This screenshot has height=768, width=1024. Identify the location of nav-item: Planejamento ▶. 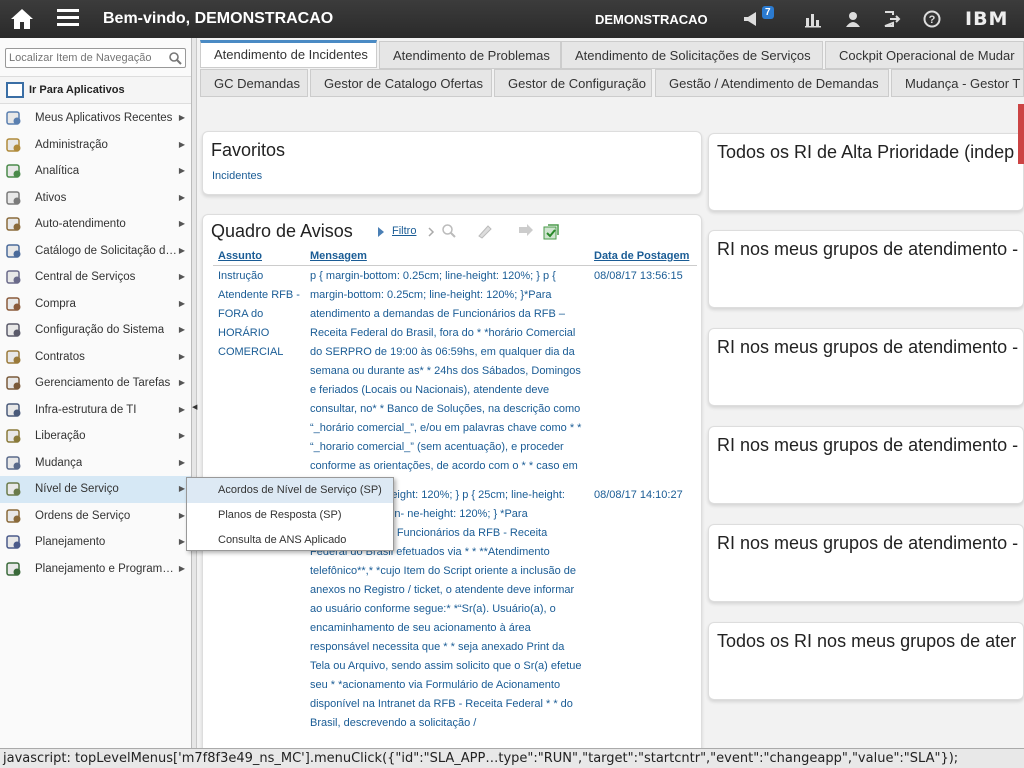
(95, 542).